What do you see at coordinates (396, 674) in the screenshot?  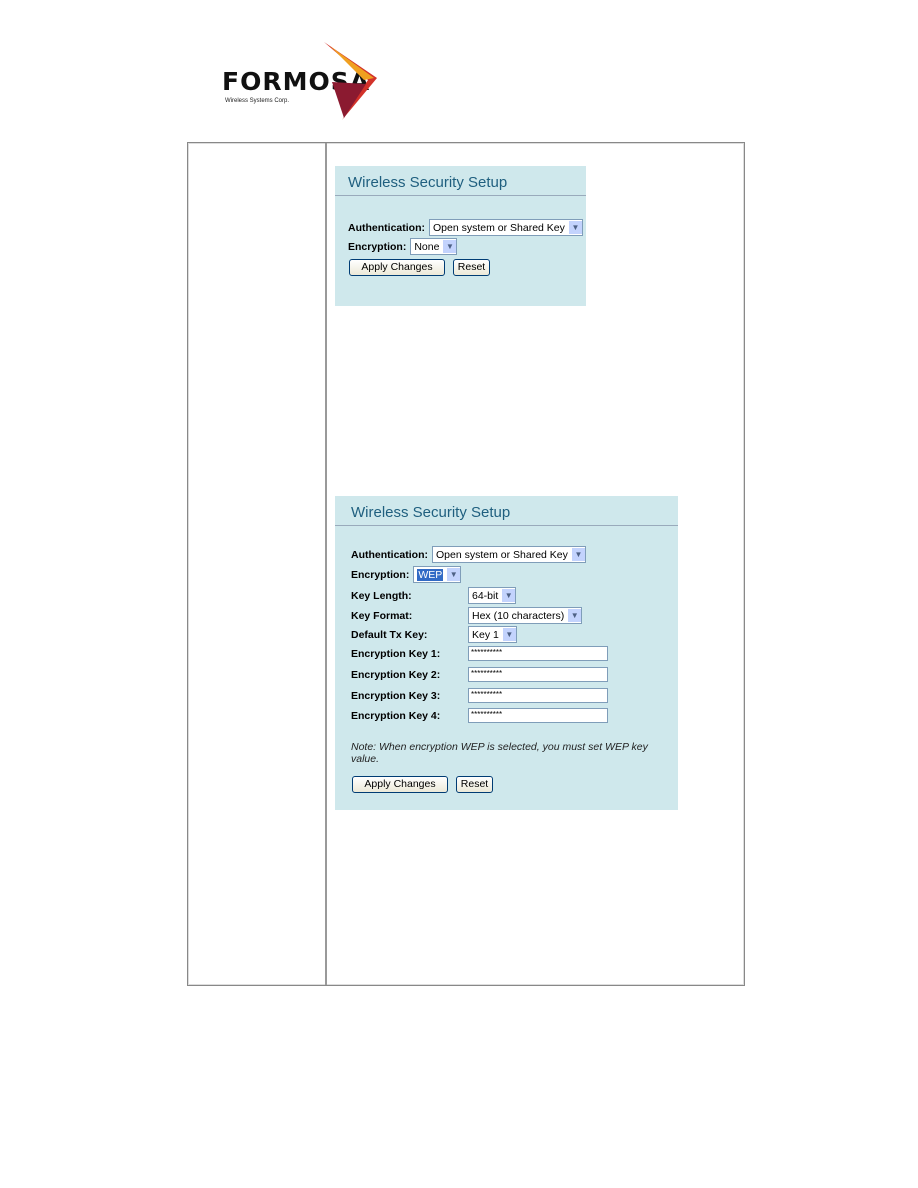 I see `encryption-key-2-label: Encryption Key 2:` at bounding box center [396, 674].